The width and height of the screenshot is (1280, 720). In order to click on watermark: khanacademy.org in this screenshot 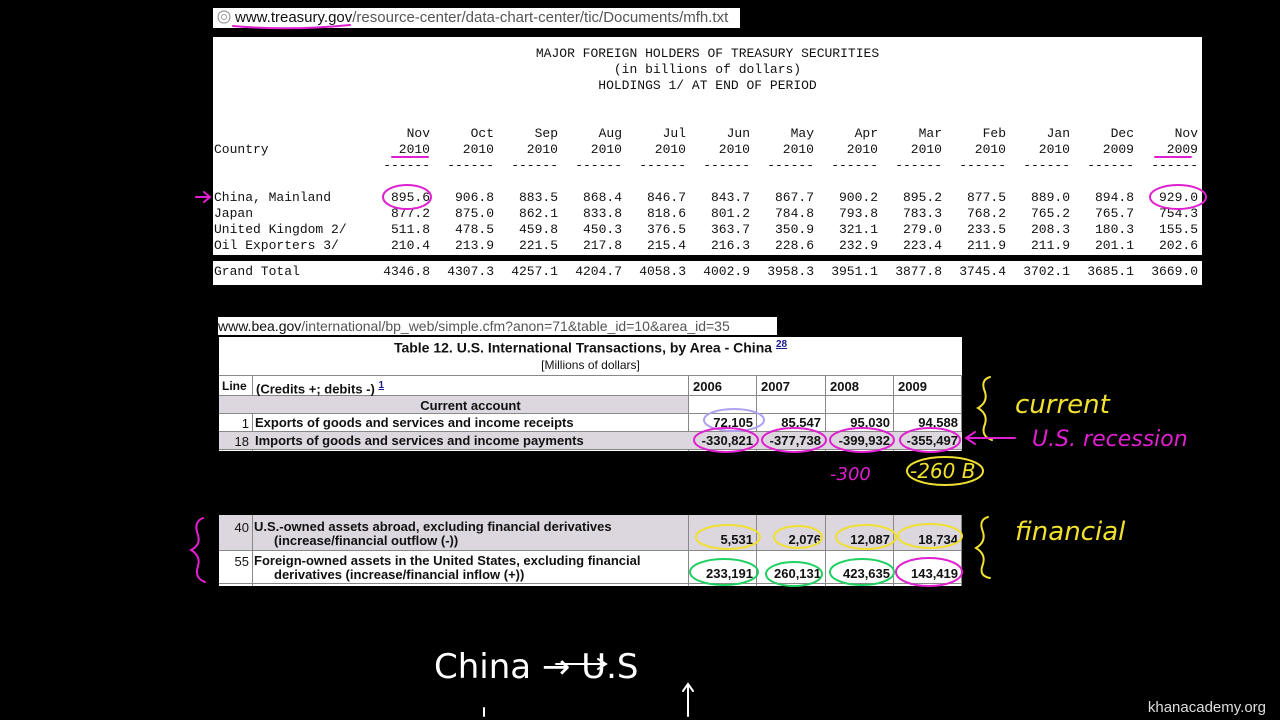, I will do `click(1206, 707)`.